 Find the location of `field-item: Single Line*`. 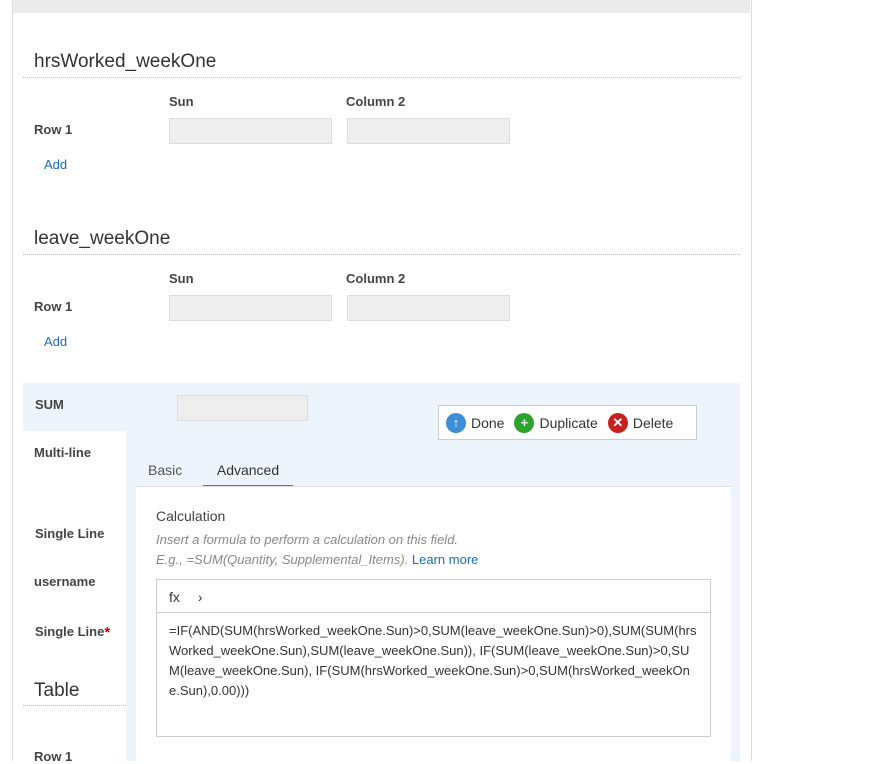

field-item: Single Line* is located at coordinates (72, 632).